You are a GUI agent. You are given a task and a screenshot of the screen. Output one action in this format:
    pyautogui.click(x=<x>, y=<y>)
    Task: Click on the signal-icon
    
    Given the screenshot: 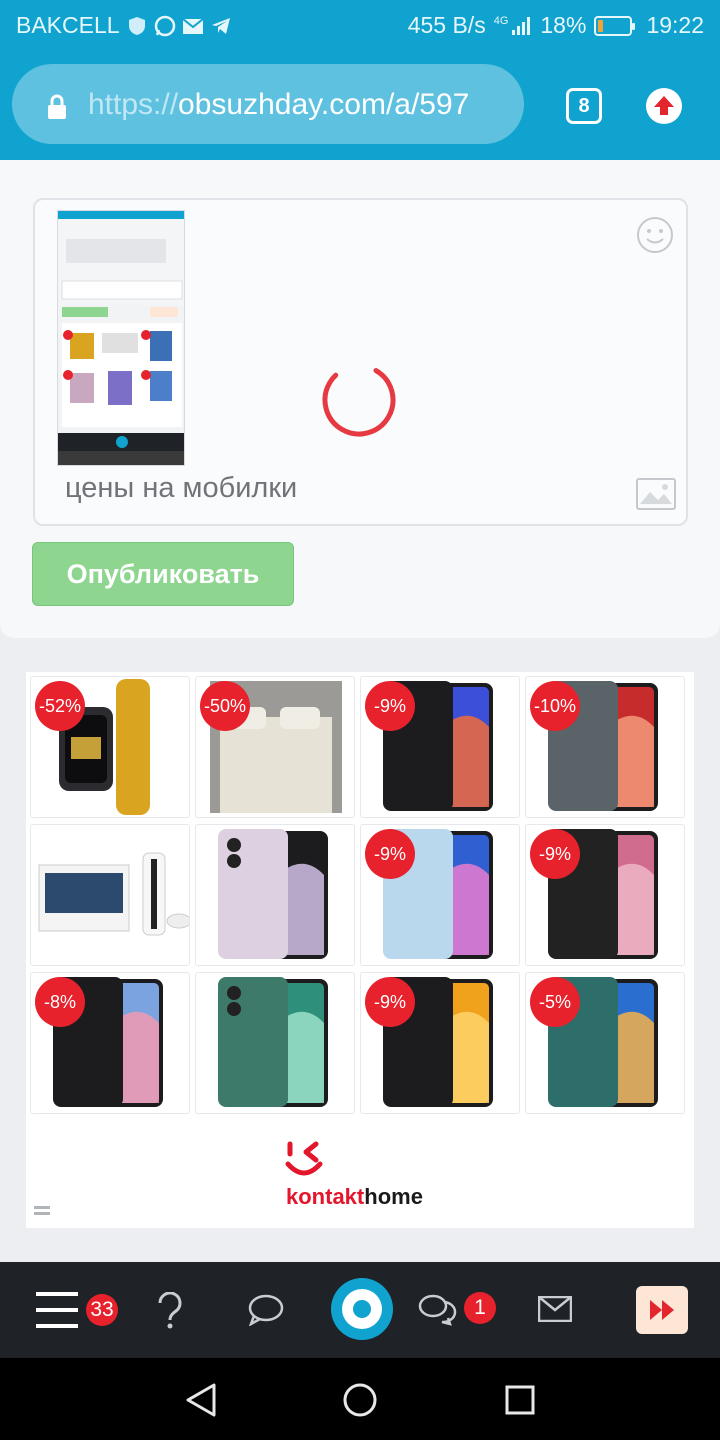 What is the action you would take?
    pyautogui.click(x=521, y=25)
    